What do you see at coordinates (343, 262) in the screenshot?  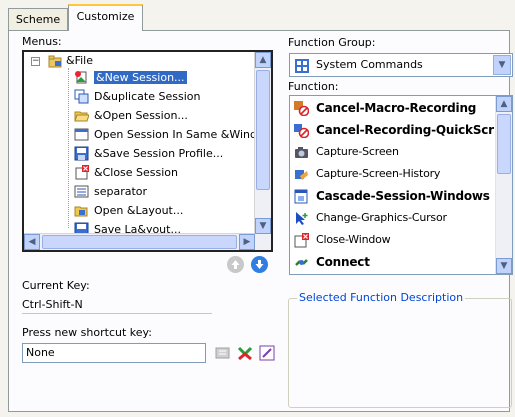 I see `list-item-label: Connect` at bounding box center [343, 262].